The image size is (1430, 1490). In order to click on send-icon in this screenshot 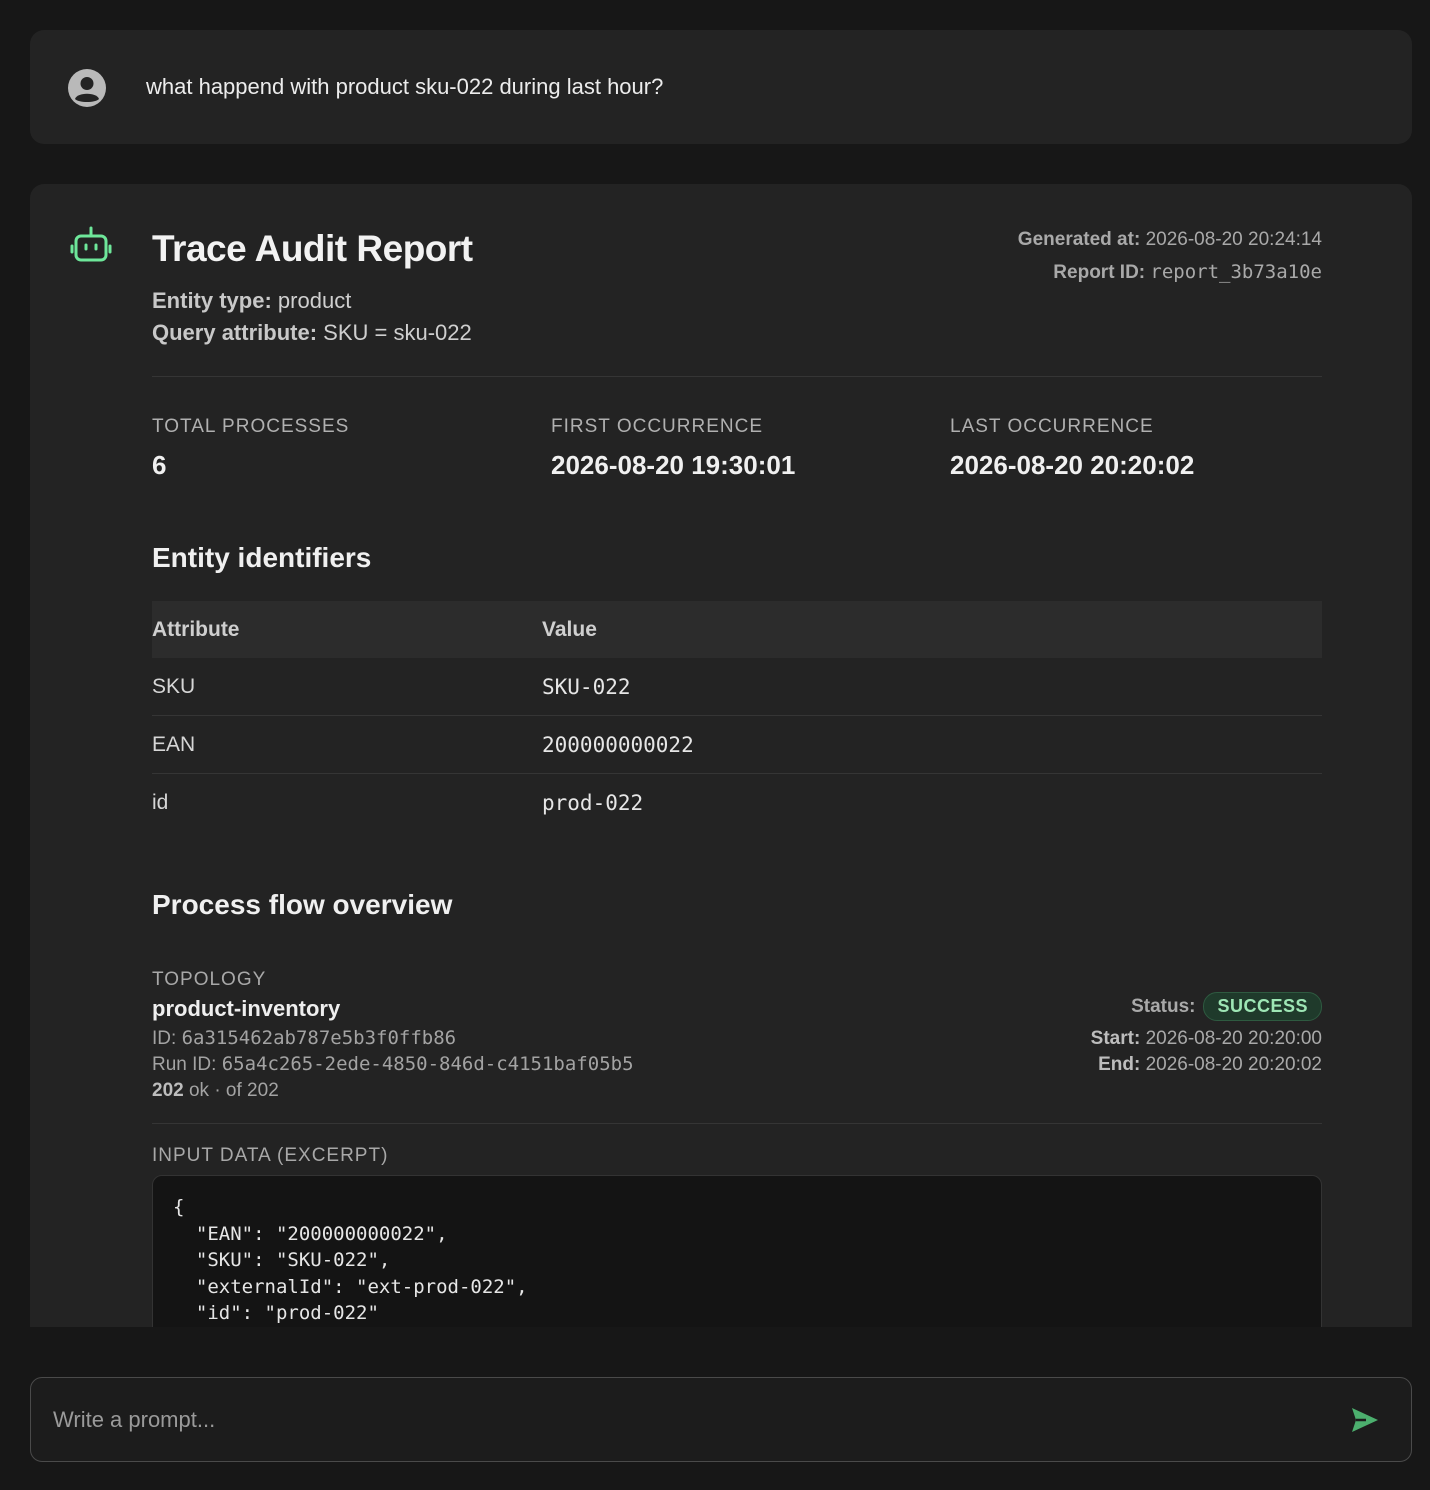, I will do `click(1365, 1420)`.